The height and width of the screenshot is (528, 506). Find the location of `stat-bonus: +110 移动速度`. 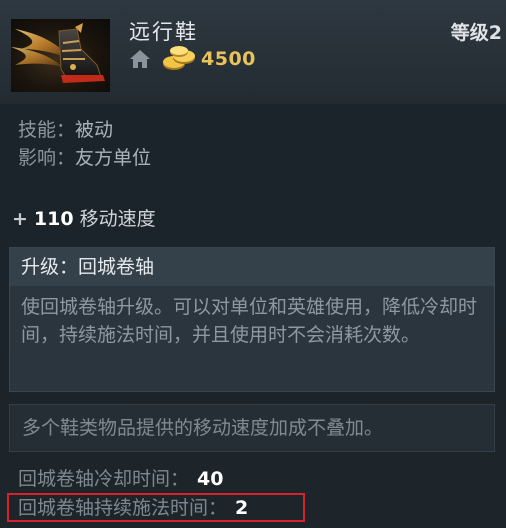

stat-bonus: +110 移动速度 is located at coordinates (84, 219).